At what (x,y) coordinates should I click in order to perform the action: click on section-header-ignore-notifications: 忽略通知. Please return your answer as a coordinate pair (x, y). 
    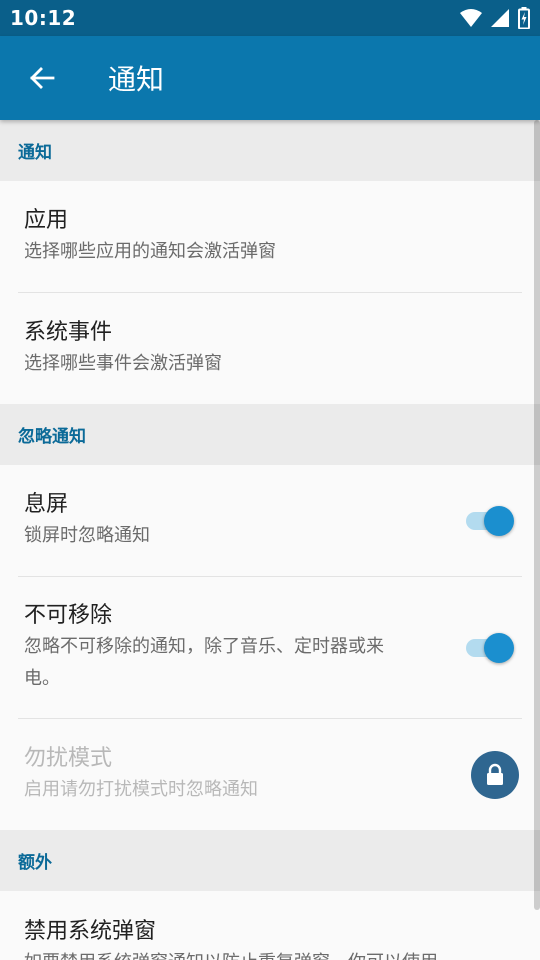
    Looking at the image, I should click on (270, 434).